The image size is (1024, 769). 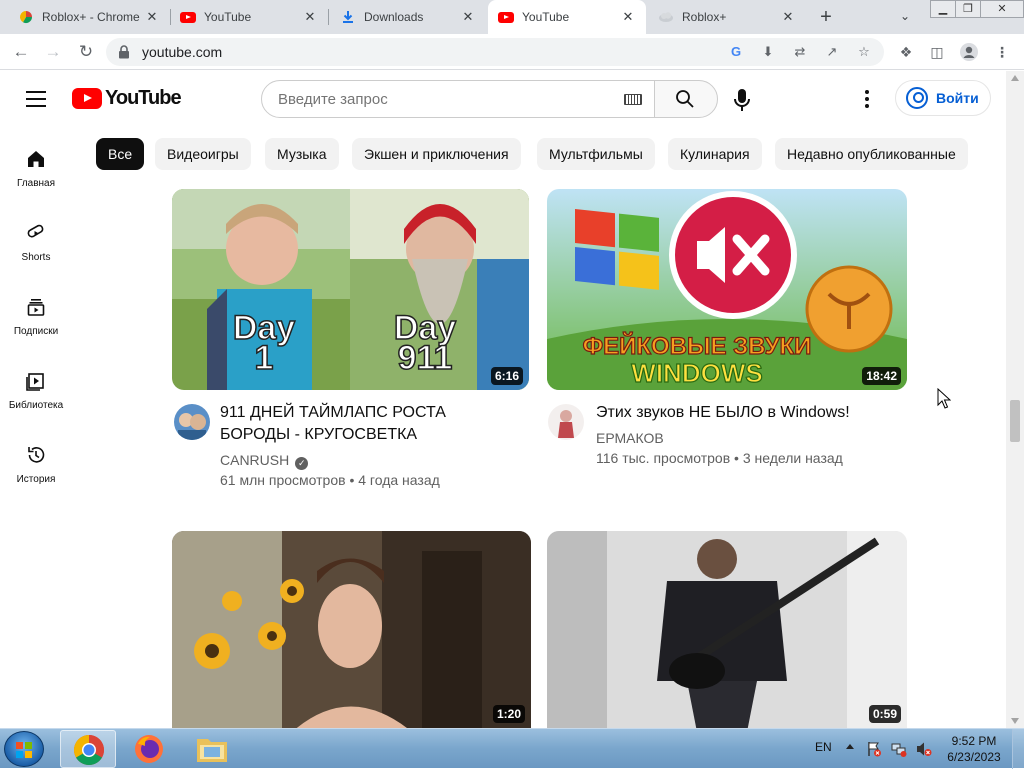 What do you see at coordinates (86, 52) in the screenshot?
I see `reload-icon: ↻` at bounding box center [86, 52].